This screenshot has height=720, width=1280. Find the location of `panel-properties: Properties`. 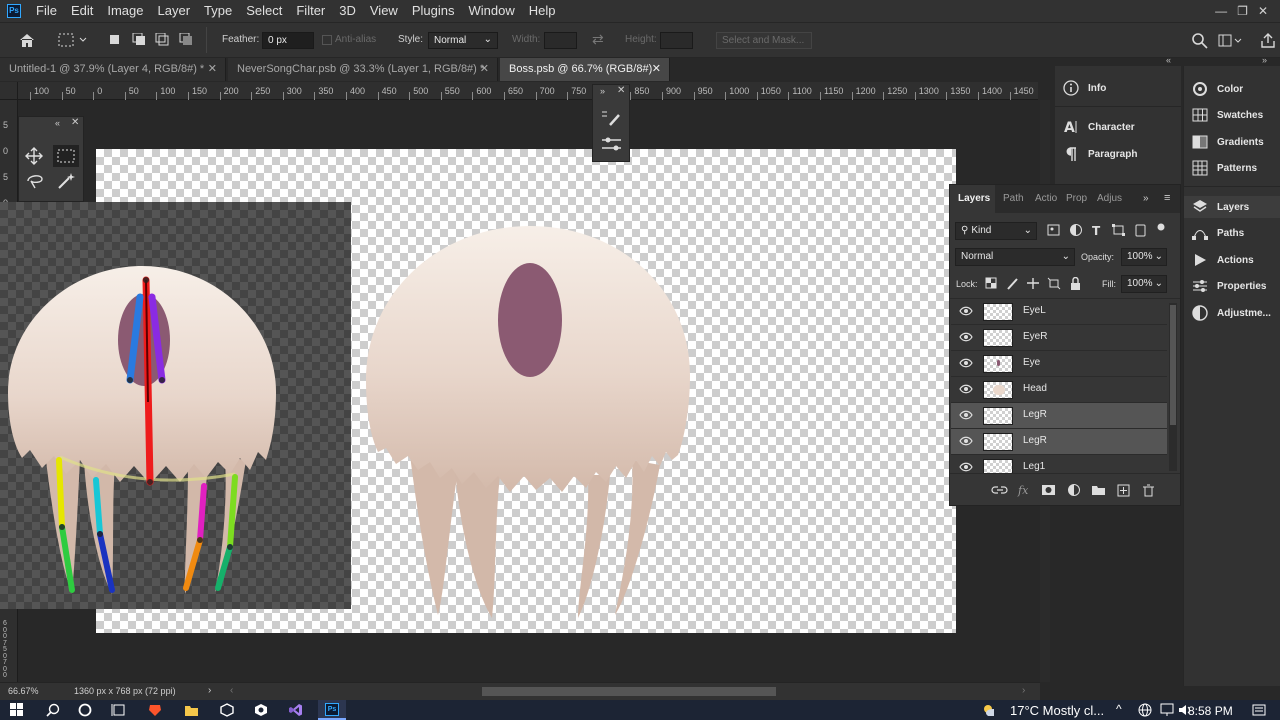

panel-properties: Properties is located at coordinates (1232, 286).